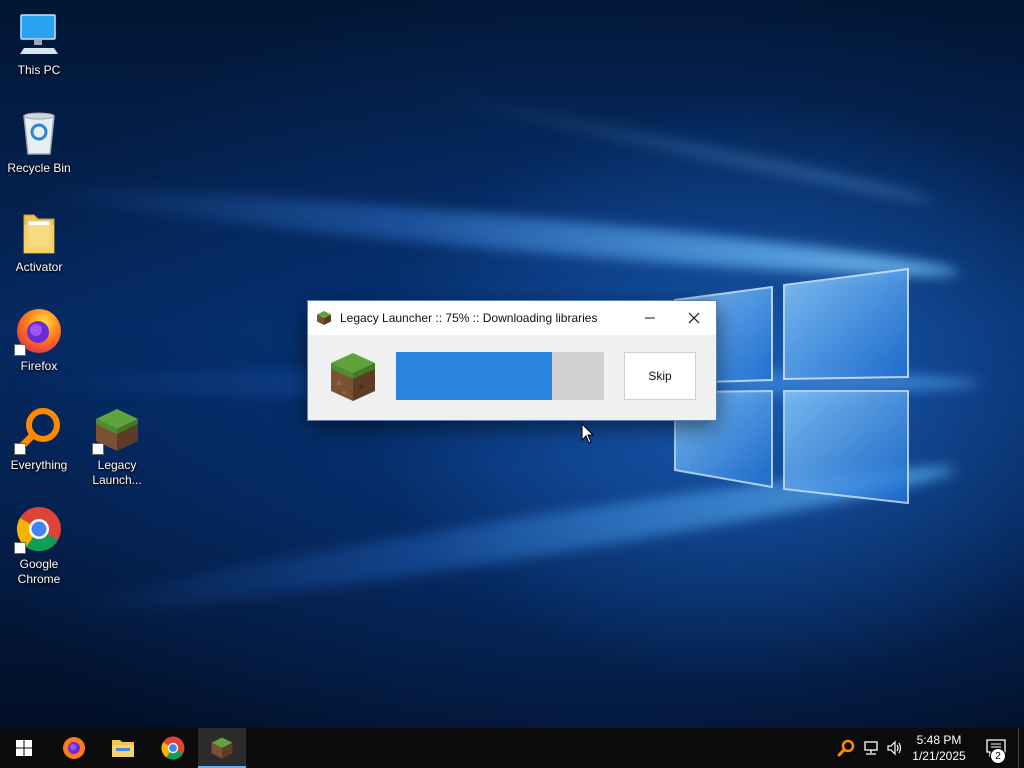 The width and height of the screenshot is (1024, 768). Describe the element at coordinates (660, 376) in the screenshot. I see `skip-button: Skip` at that location.